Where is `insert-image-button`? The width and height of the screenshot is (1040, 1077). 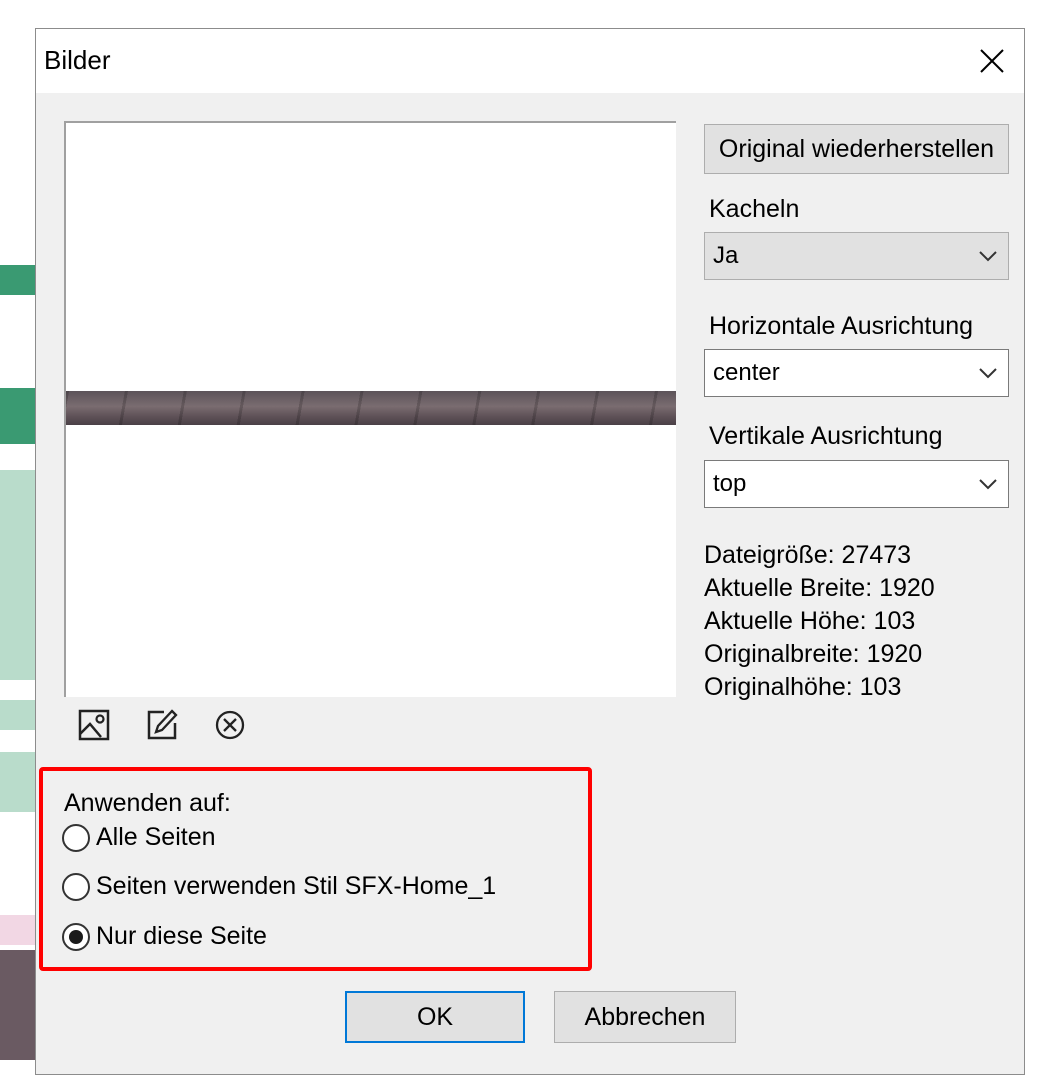 insert-image-button is located at coordinates (94, 725).